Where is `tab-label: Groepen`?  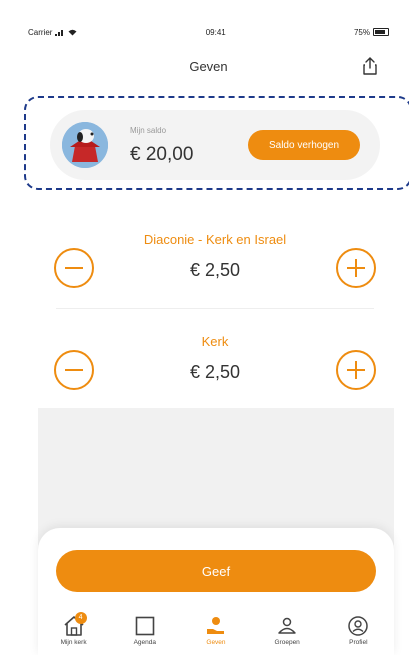
tab-label: Groepen is located at coordinates (287, 642).